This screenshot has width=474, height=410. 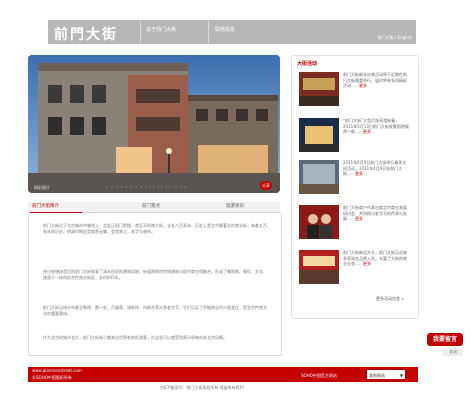 I want to click on news-item: 2011年4月9日前门大街举行春季文化活动，2011年4月9日在前门大街……更多, so click(x=355, y=180).